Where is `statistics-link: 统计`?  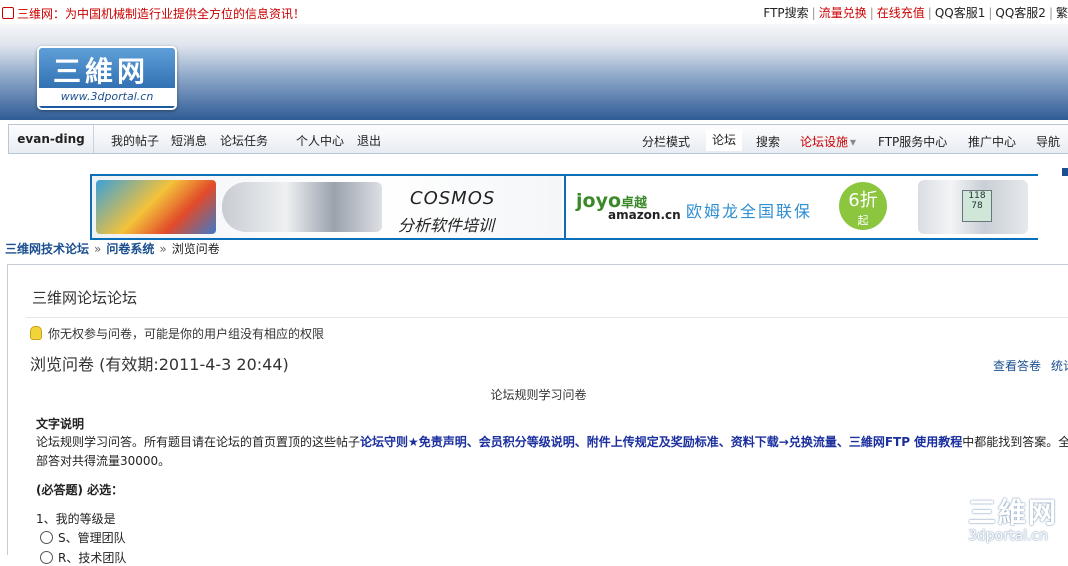 statistics-link: 统计 is located at coordinates (1059, 366).